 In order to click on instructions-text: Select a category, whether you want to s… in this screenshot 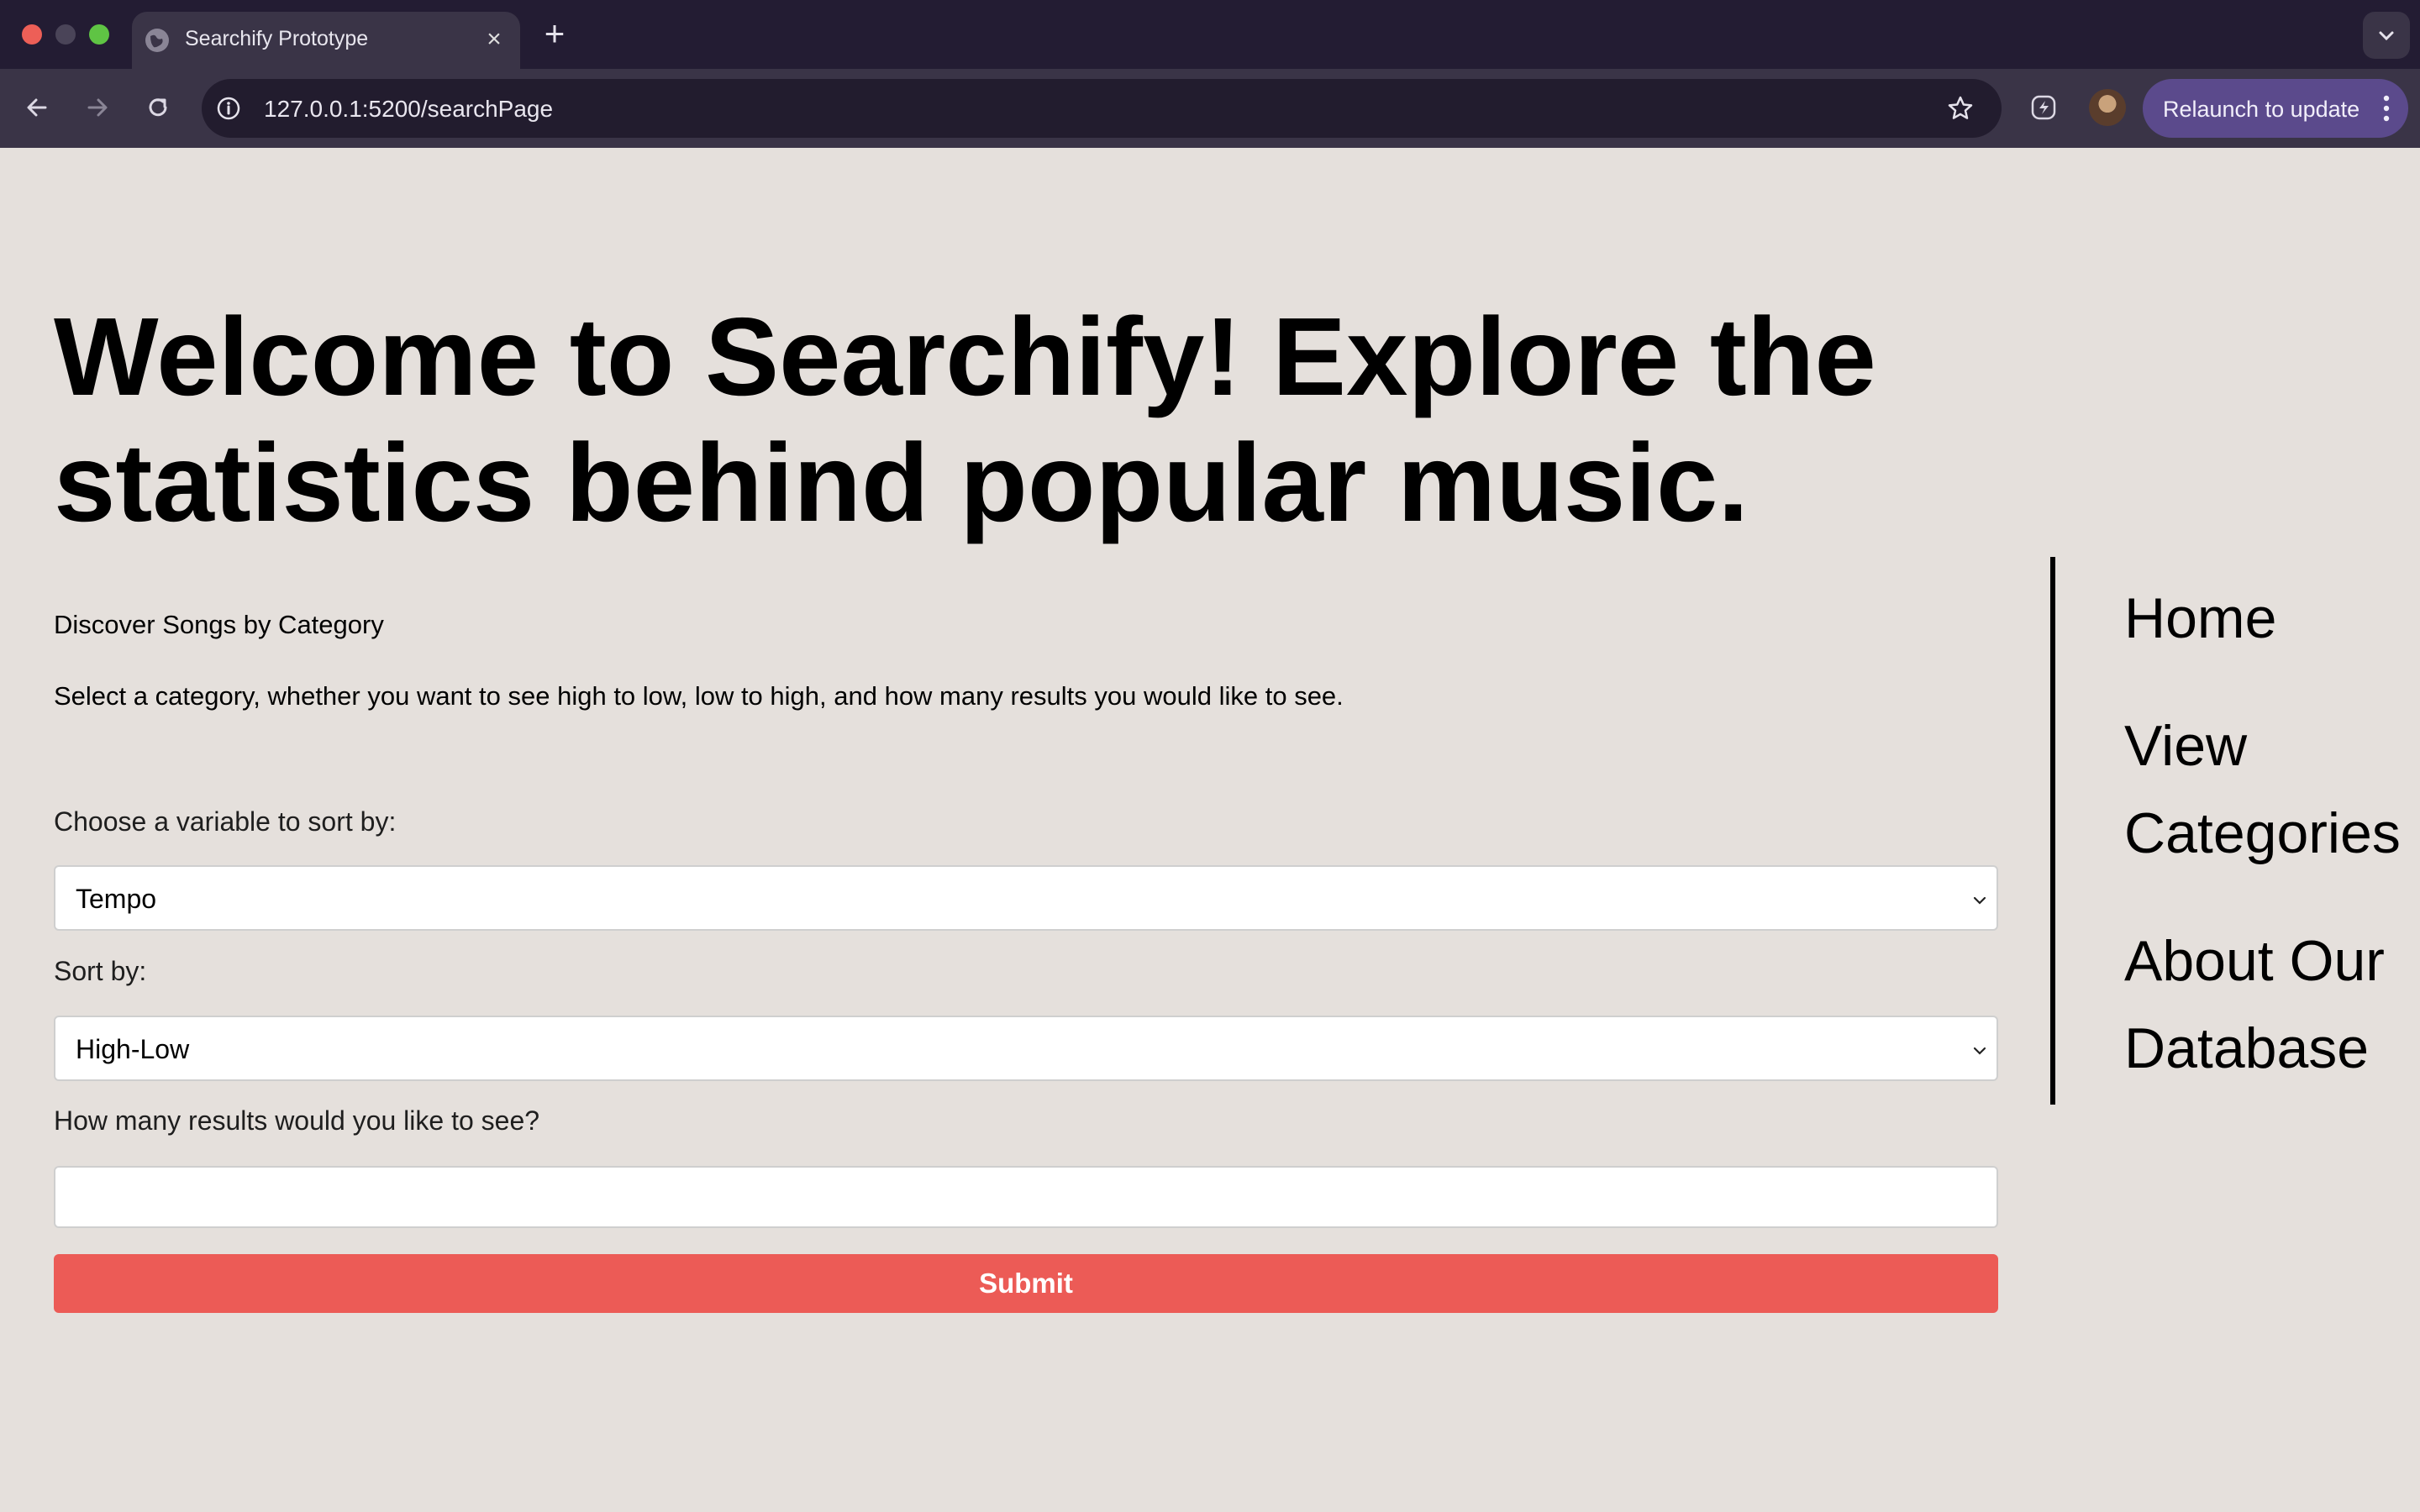, I will do `click(699, 696)`.